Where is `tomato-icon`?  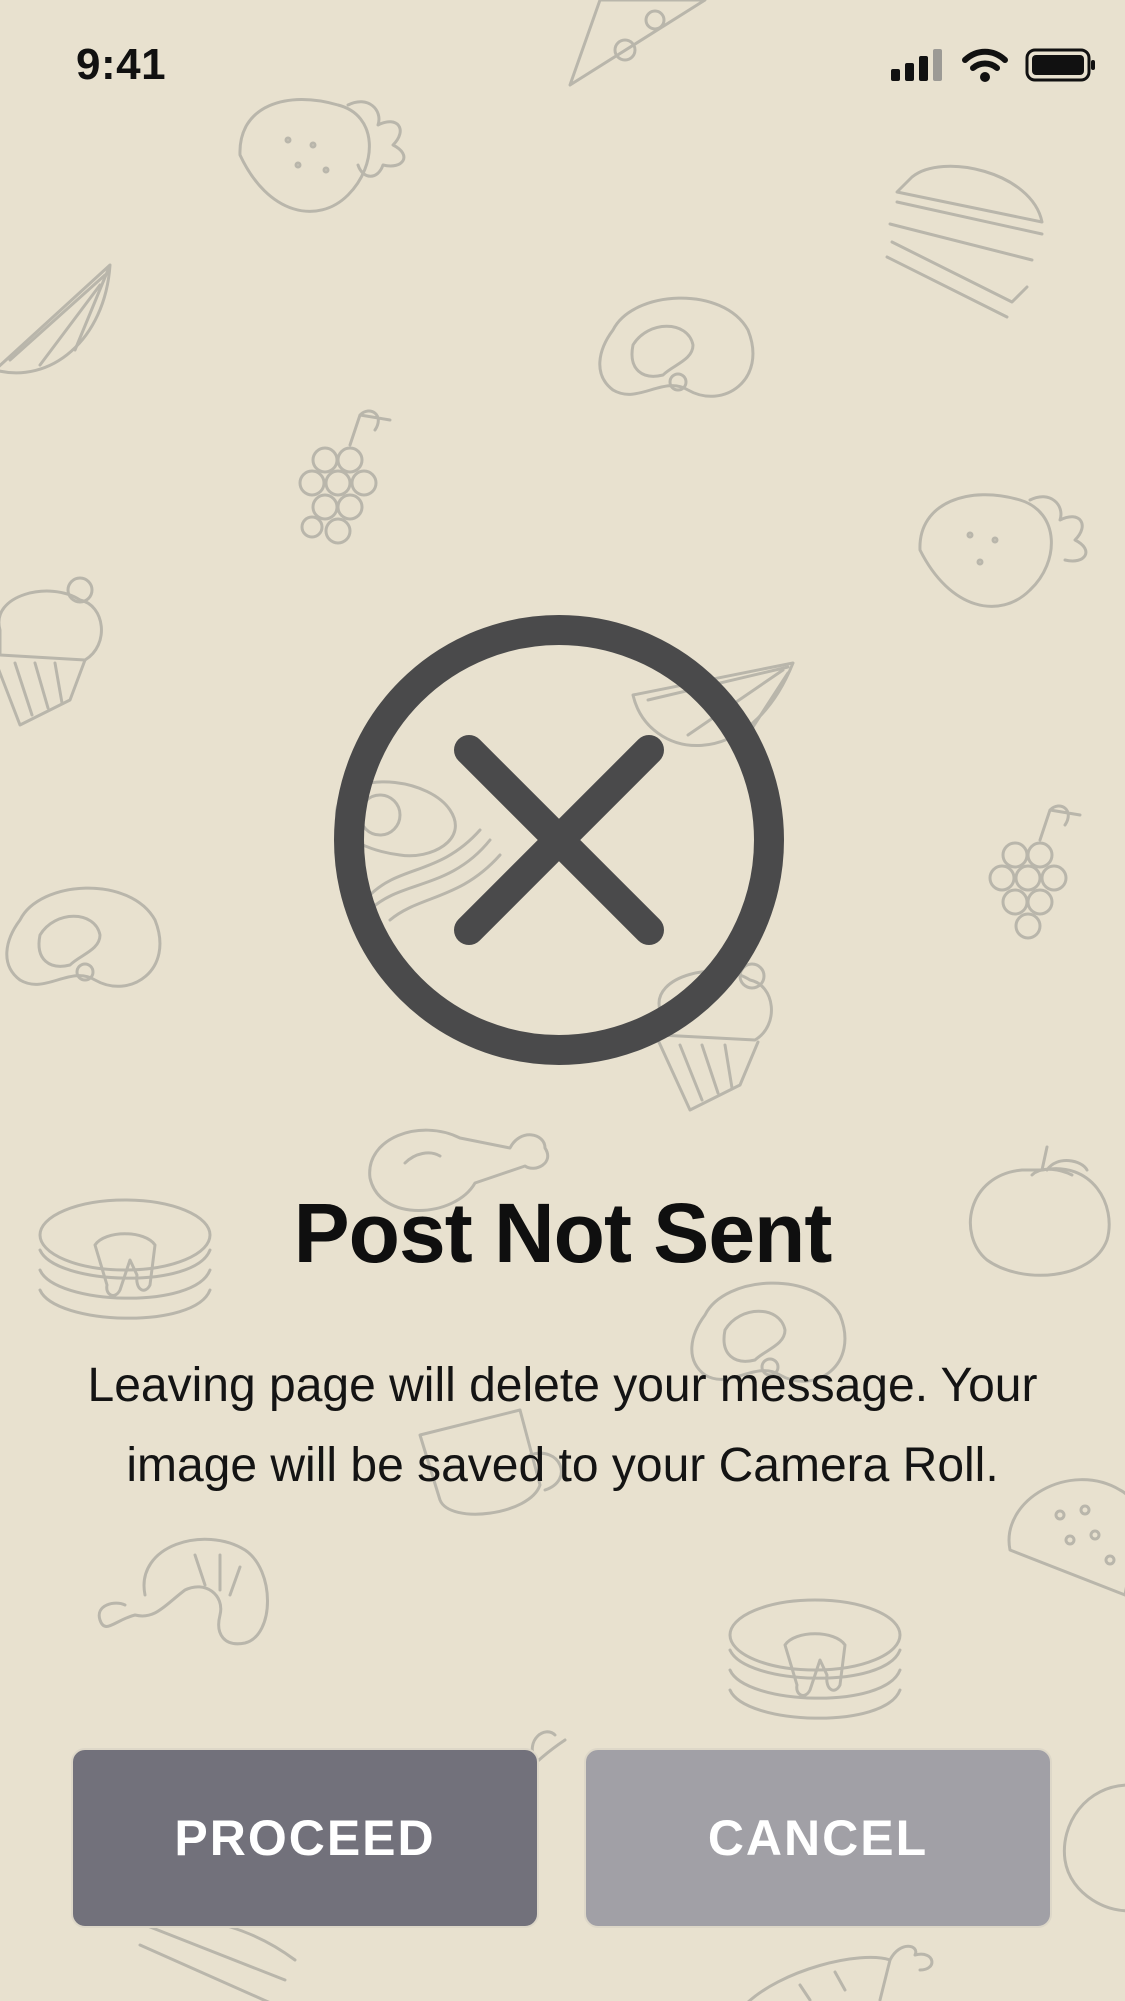 tomato-icon is located at coordinates (1093, 1848).